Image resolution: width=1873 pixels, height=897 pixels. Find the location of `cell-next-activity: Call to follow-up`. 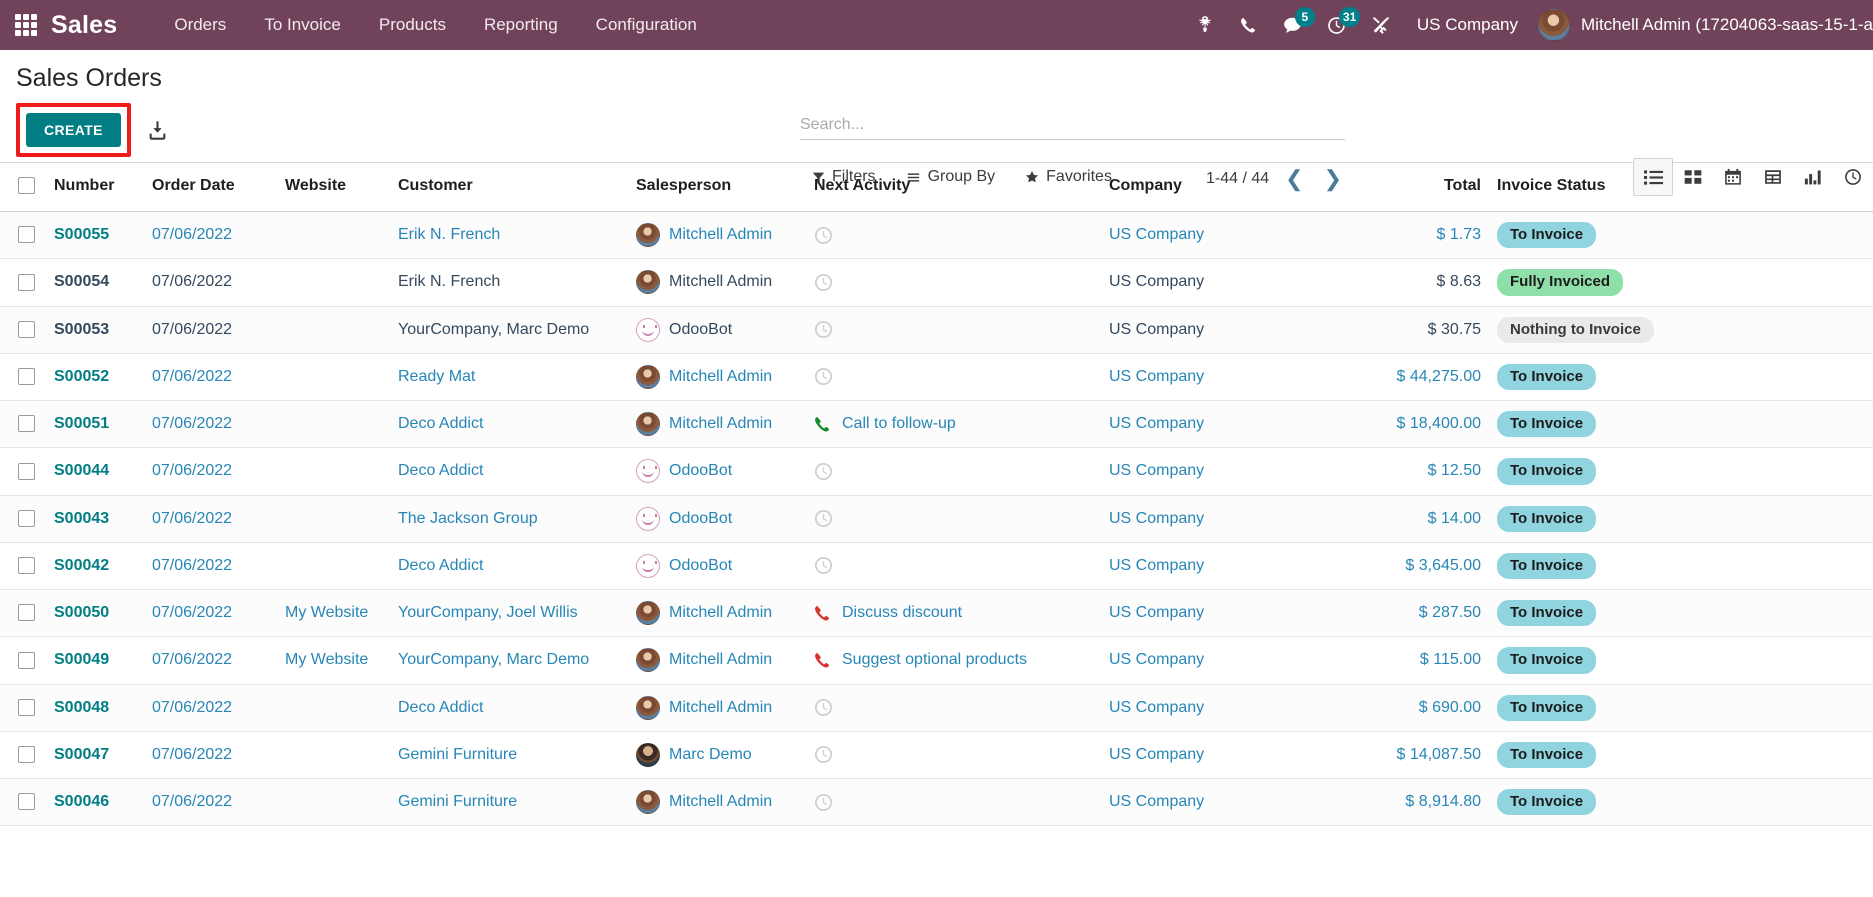

cell-next-activity: Call to follow-up is located at coordinates (953, 424).